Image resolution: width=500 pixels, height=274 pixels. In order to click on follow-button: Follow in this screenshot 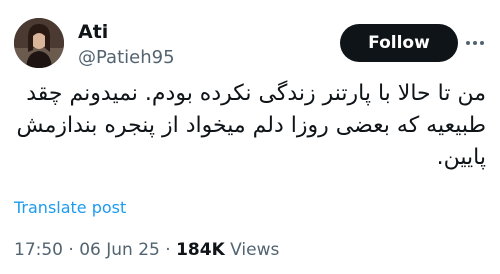, I will do `click(399, 43)`.